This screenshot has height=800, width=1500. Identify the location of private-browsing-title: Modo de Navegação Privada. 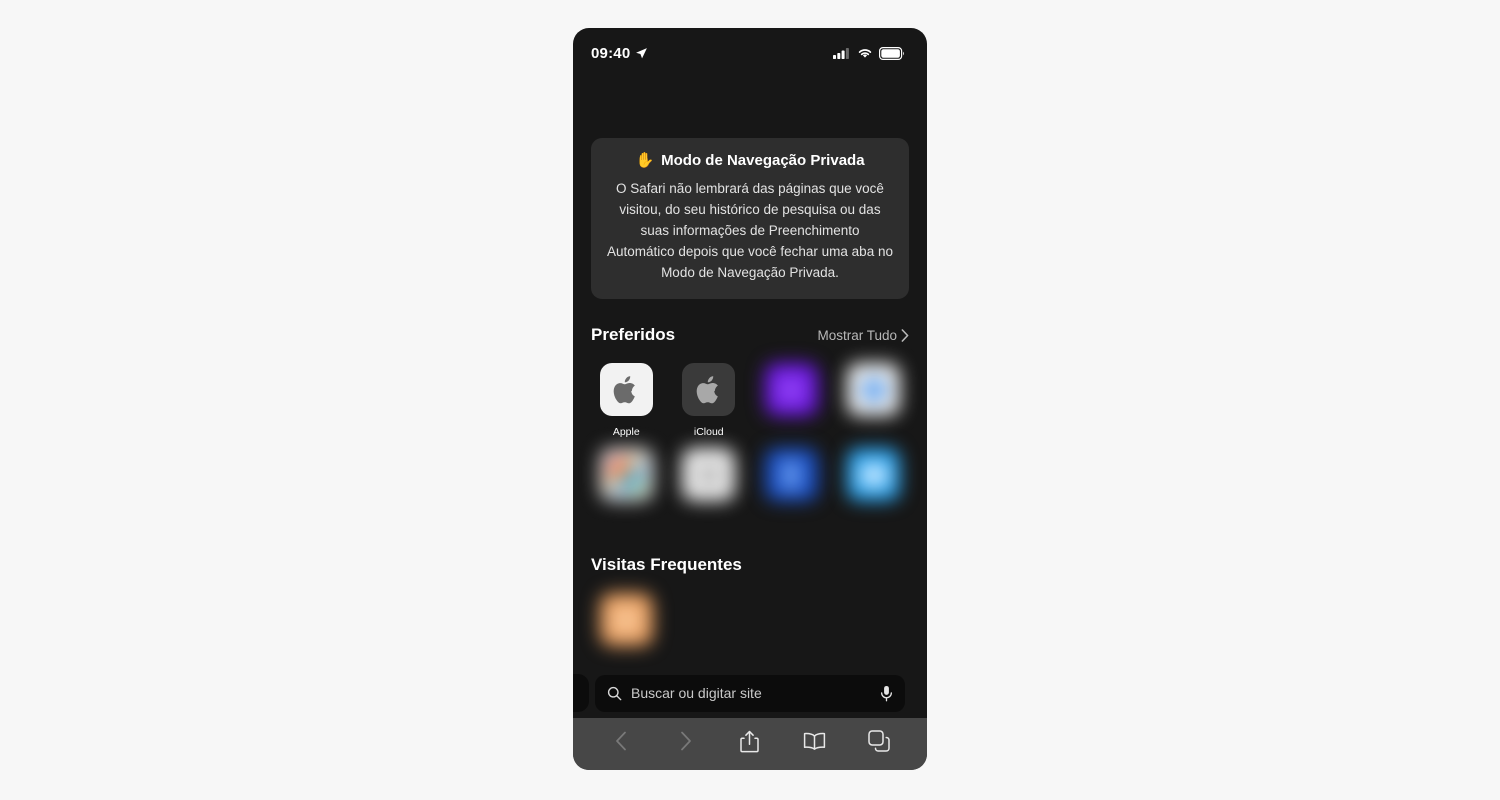
(763, 160).